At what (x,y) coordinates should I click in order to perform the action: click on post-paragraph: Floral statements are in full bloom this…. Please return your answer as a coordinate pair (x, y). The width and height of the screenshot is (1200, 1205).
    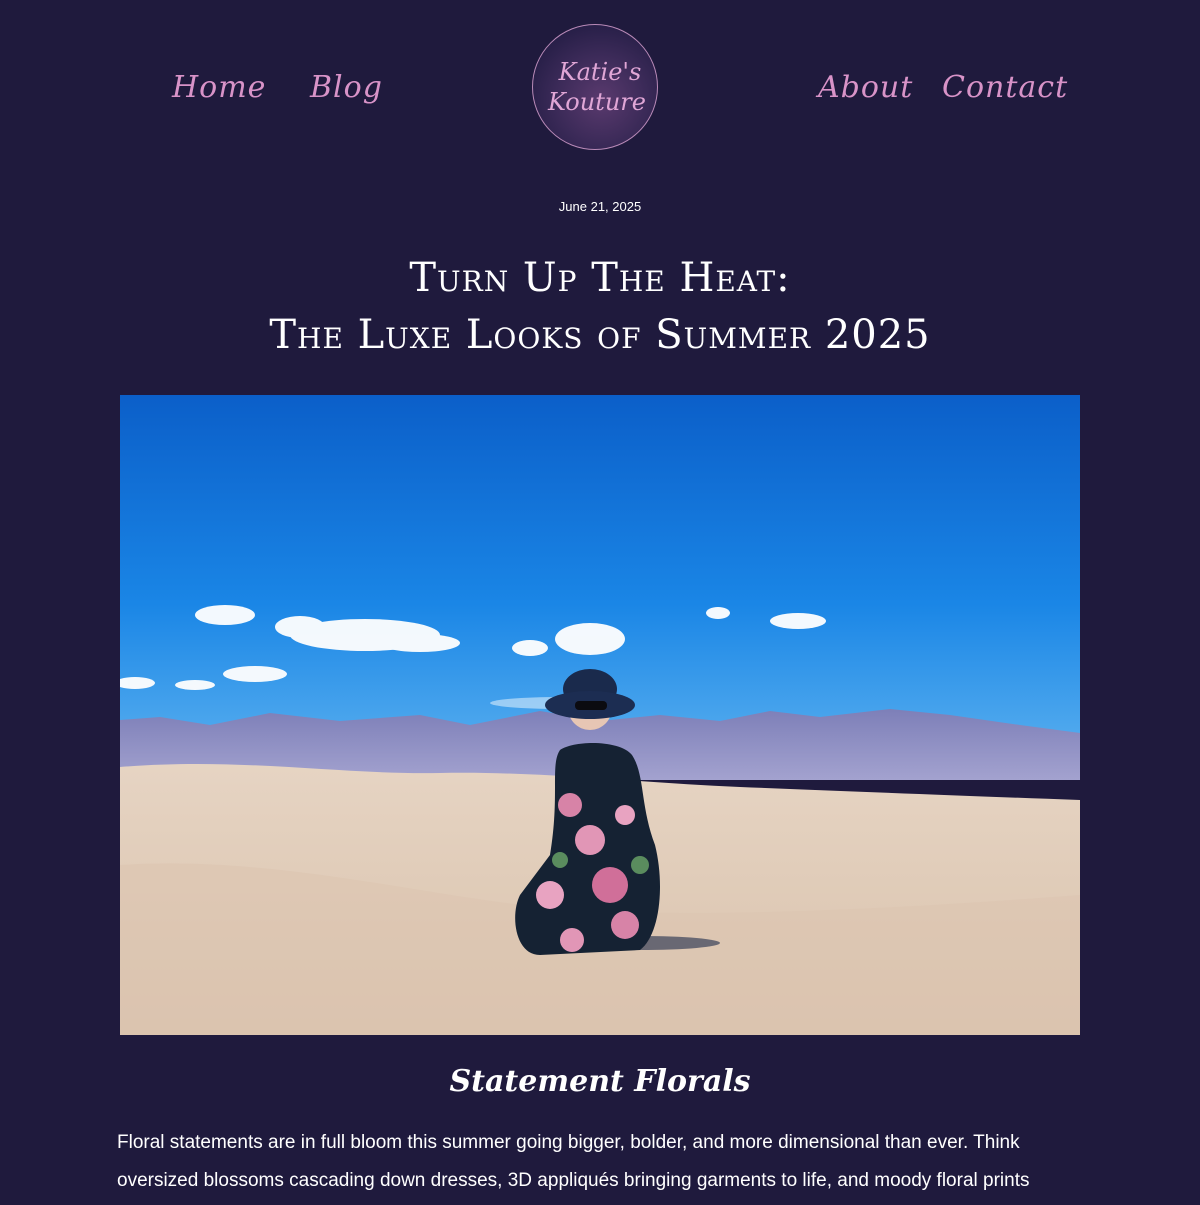
    Looking at the image, I should click on (573, 1161).